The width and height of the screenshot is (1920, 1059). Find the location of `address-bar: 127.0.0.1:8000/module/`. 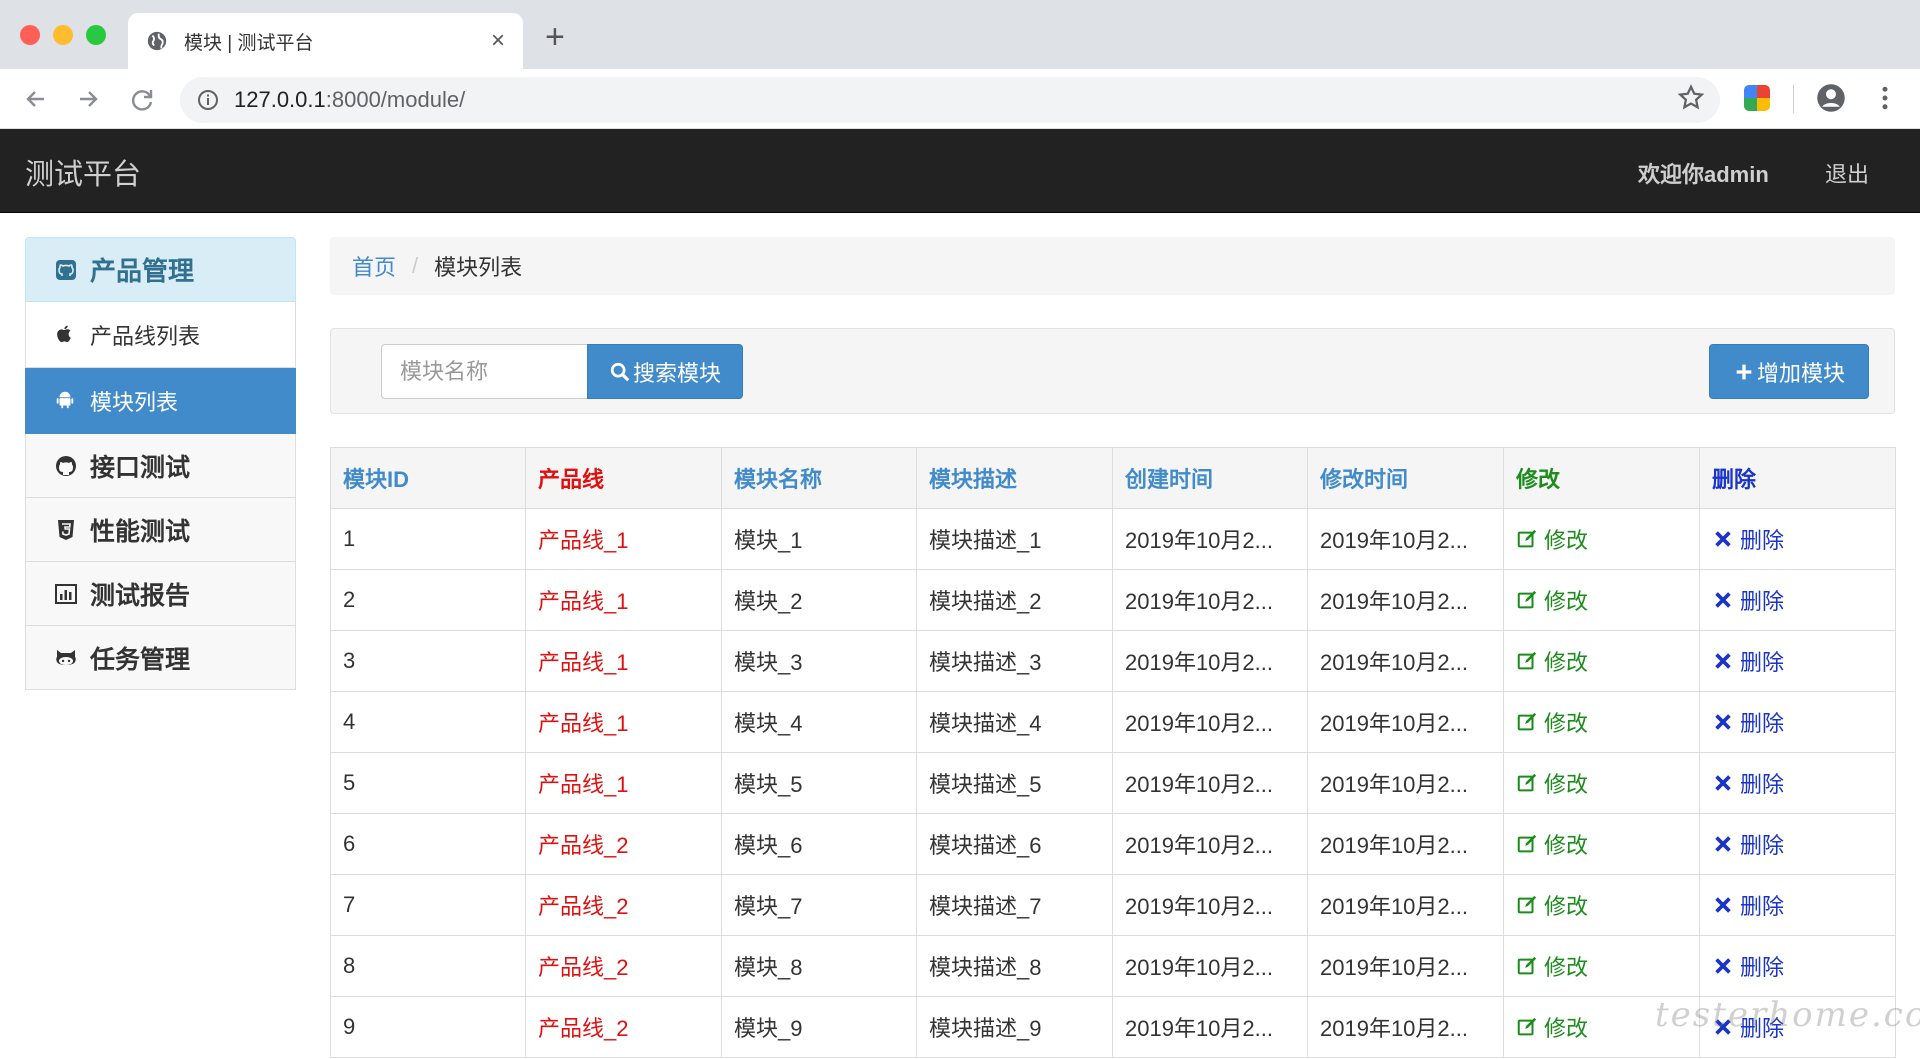

address-bar: 127.0.0.1:8000/module/ is located at coordinates (950, 100).